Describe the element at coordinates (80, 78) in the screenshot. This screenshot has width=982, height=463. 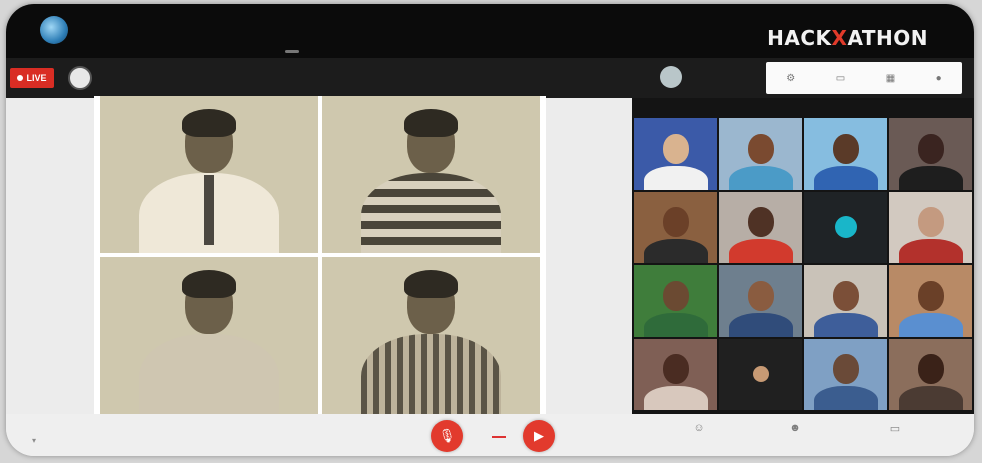
I see `presenter-avatar` at that location.